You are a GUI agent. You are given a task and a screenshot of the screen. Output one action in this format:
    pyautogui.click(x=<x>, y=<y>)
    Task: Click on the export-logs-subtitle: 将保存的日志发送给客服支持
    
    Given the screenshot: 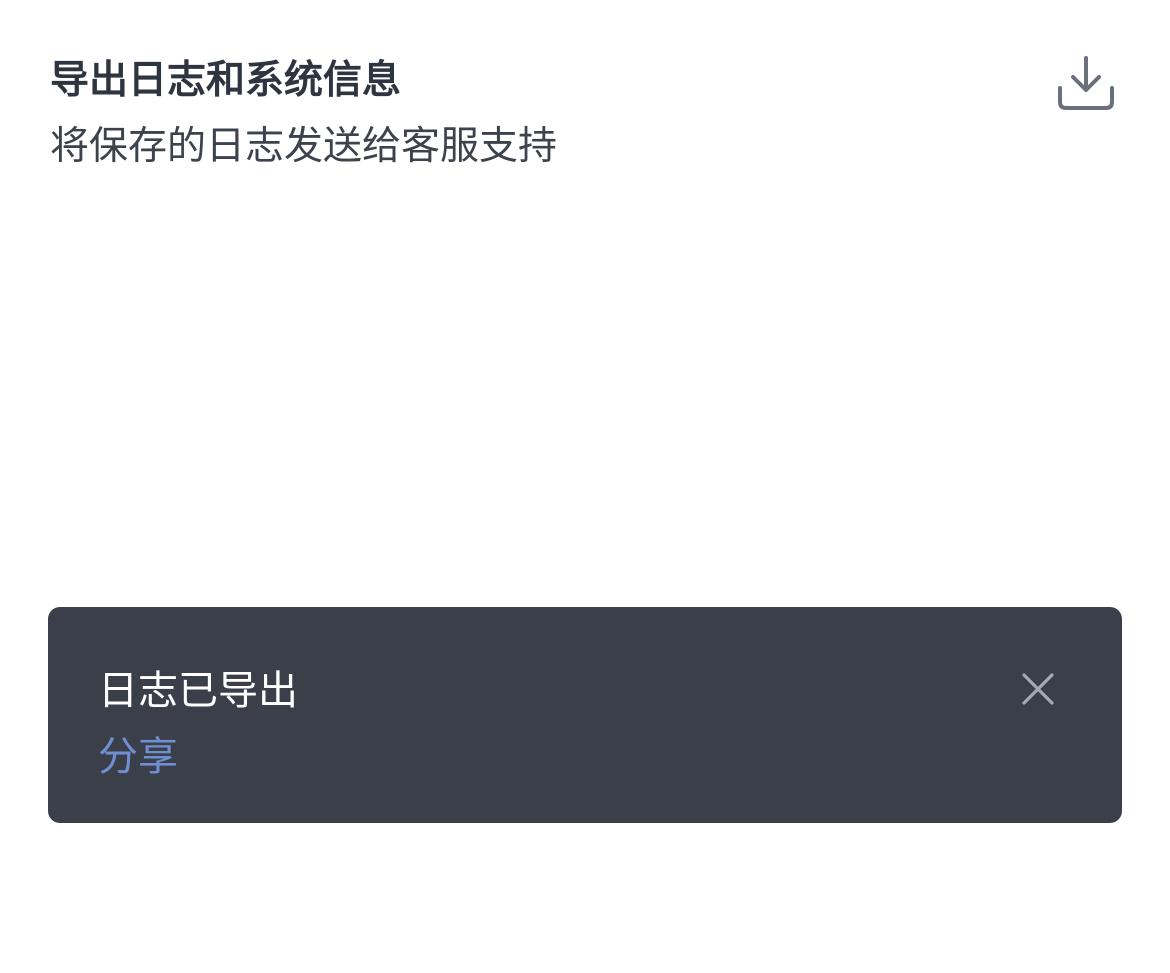 What is the action you would take?
    pyautogui.click(x=304, y=146)
    